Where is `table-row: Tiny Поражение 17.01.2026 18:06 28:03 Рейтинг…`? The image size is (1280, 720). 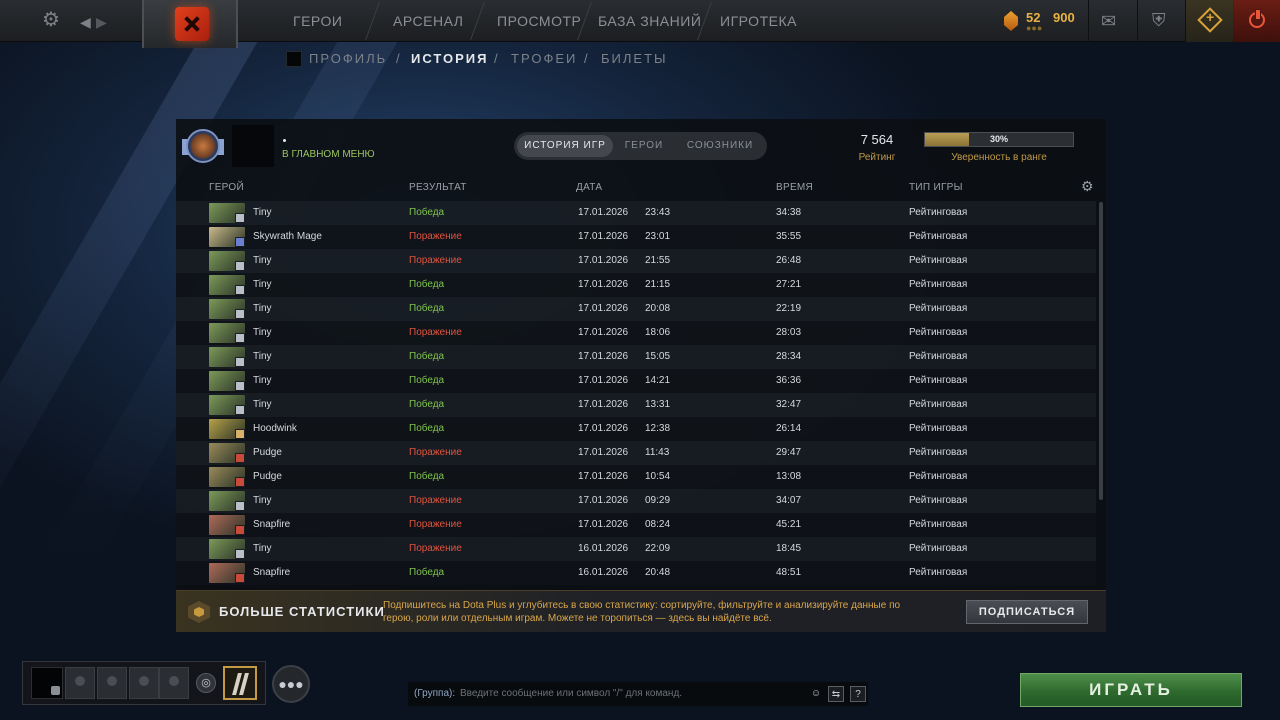
table-row: Tiny Поражение 17.01.2026 18:06 28:03 Рейтинг… is located at coordinates (636, 333).